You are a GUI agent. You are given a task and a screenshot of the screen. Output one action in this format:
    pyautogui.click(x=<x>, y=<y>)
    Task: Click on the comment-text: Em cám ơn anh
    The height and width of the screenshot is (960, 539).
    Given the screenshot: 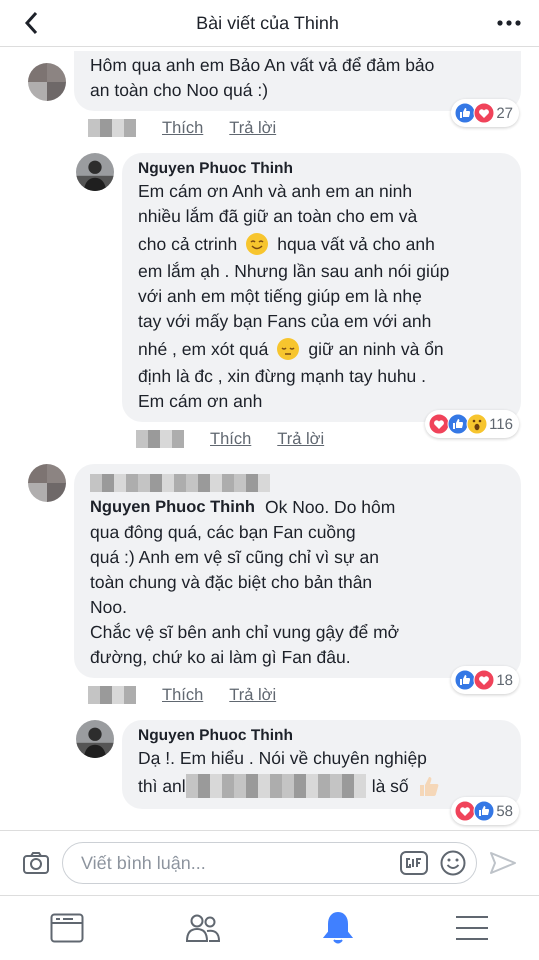 What is the action you would take?
    pyautogui.click(x=200, y=401)
    